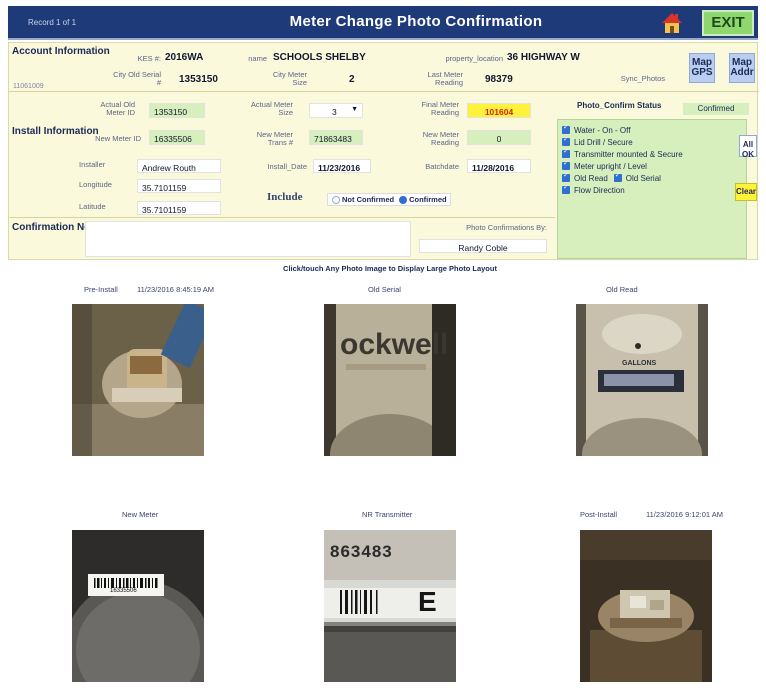  Describe the element at coordinates (702, 68) in the screenshot. I see `map-gps-button: Map GPS` at that location.